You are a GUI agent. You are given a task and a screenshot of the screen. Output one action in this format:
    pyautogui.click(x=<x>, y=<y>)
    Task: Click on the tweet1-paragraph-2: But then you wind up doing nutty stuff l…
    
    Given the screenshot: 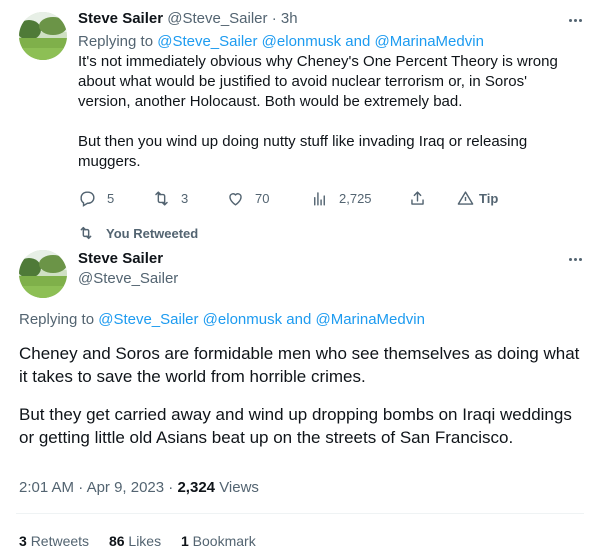 What is the action you would take?
    pyautogui.click(x=303, y=151)
    